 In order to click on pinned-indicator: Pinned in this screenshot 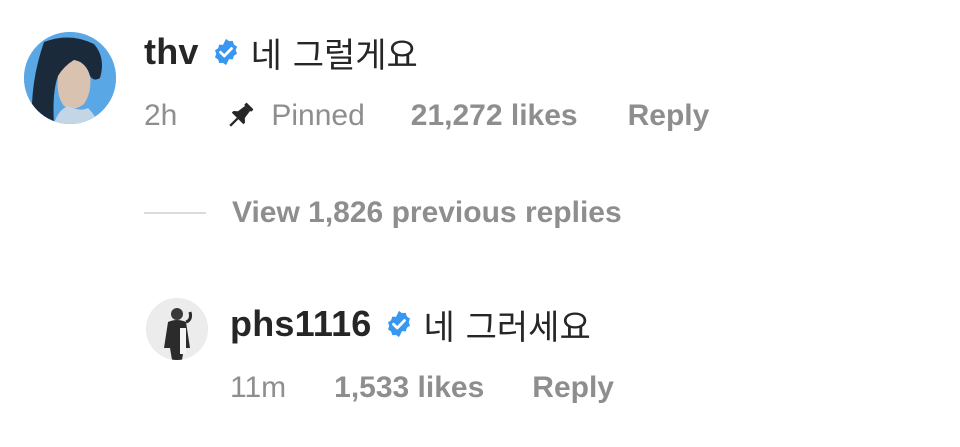, I will do `click(294, 116)`.